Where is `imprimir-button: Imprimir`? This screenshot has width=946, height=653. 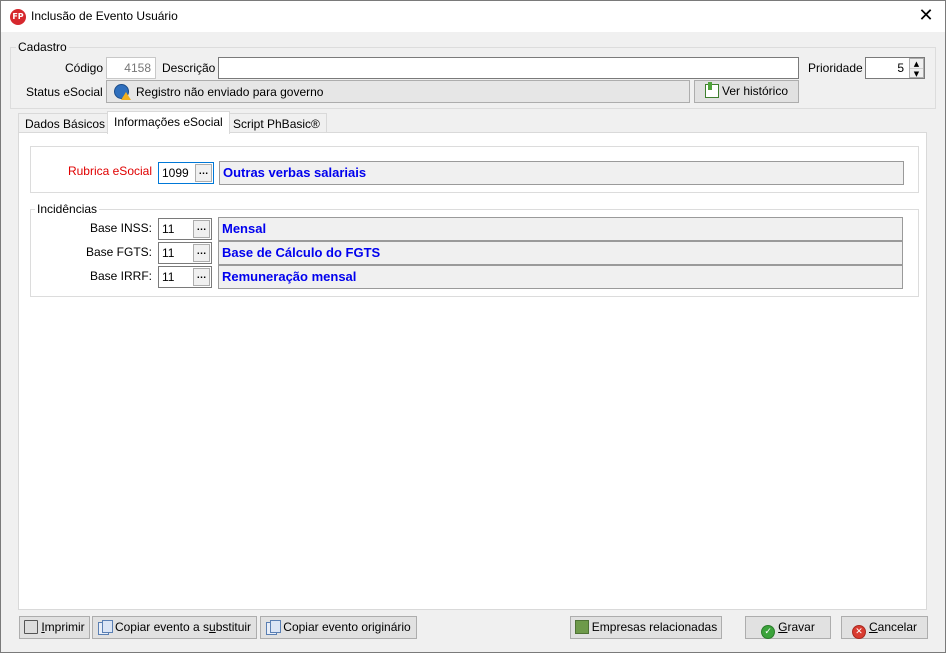
imprimir-button: Imprimir is located at coordinates (54, 627).